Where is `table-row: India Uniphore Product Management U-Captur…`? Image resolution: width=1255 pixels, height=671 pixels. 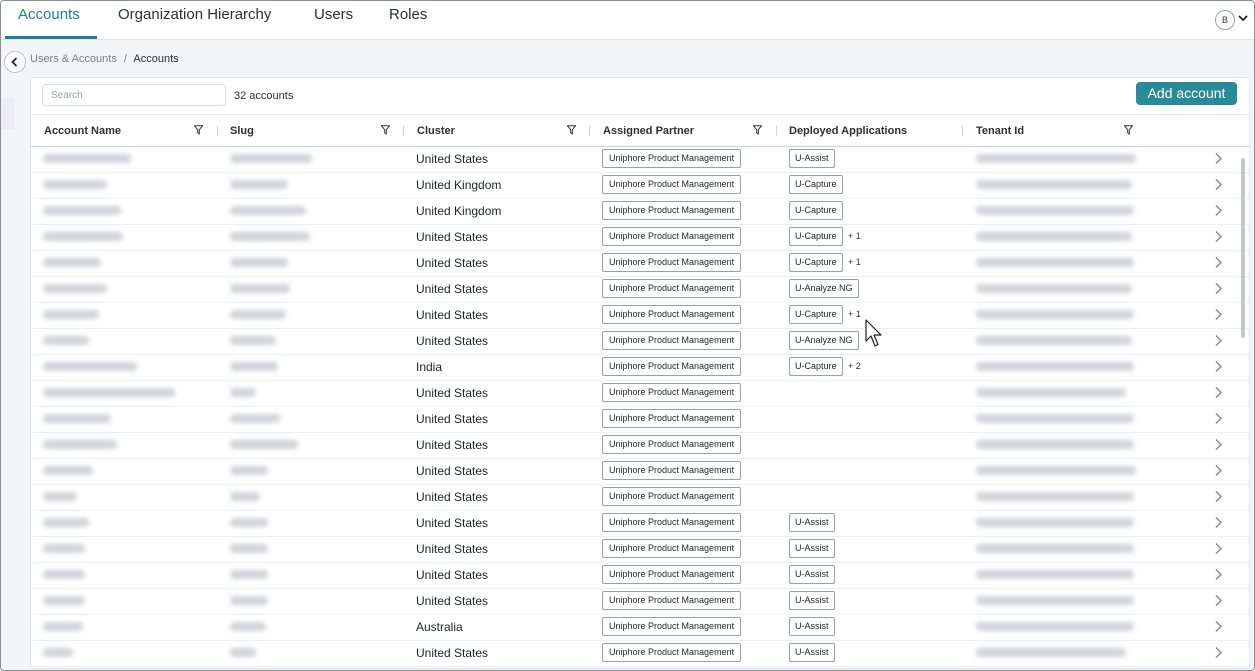 table-row: India Uniphore Product Management U-Captur… is located at coordinates (640, 367).